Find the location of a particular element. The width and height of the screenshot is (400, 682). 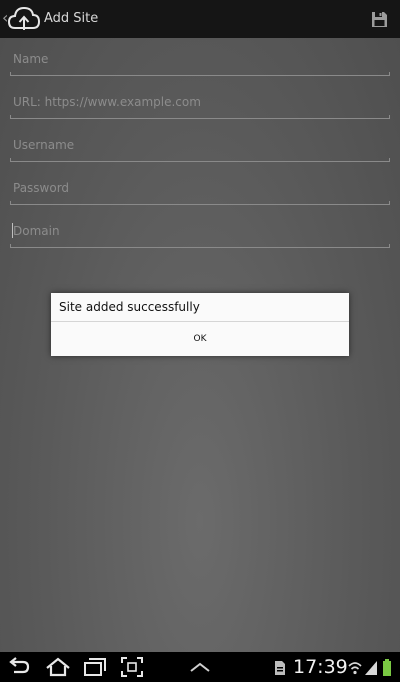

wifi-icon is located at coordinates (355, 668).